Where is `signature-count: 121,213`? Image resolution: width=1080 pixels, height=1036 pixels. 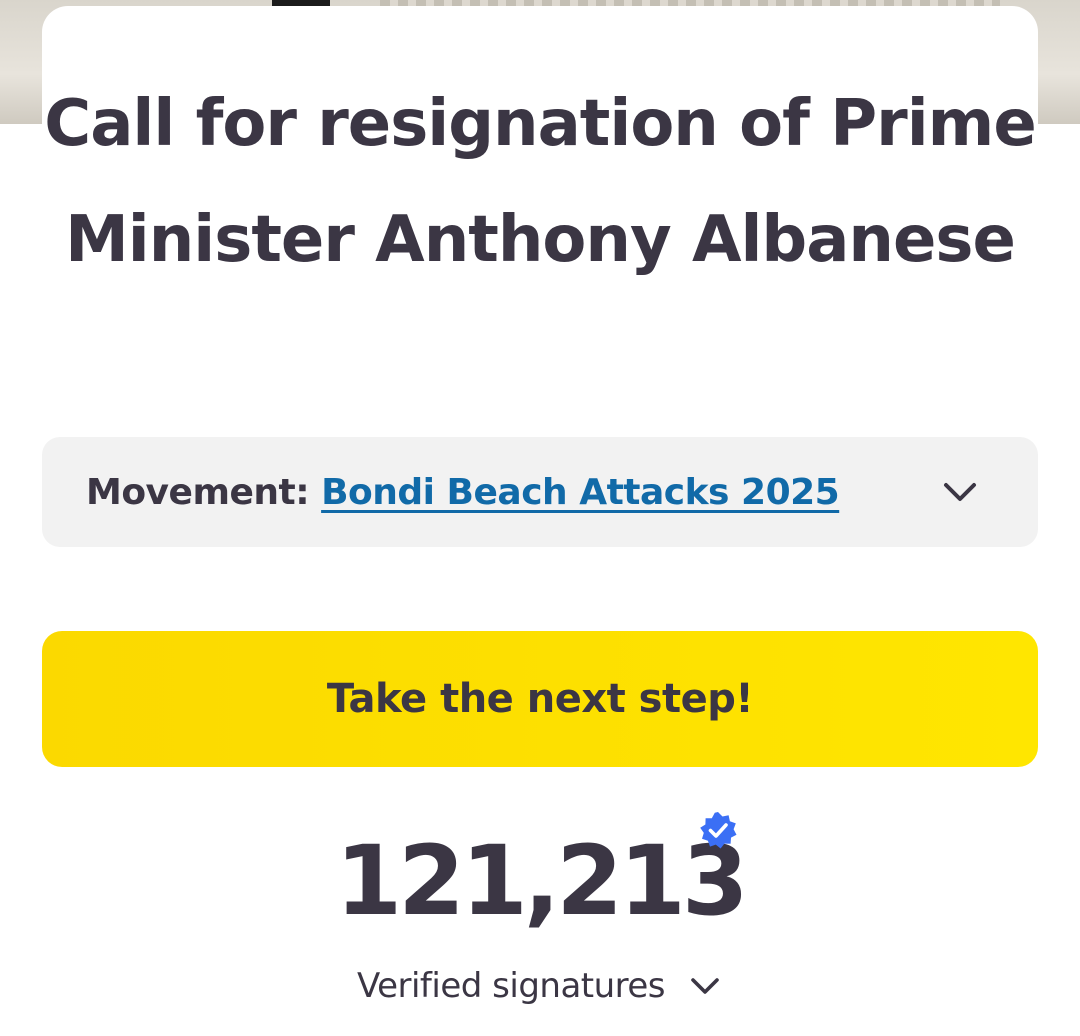
signature-count: 121,213 is located at coordinates (541, 881).